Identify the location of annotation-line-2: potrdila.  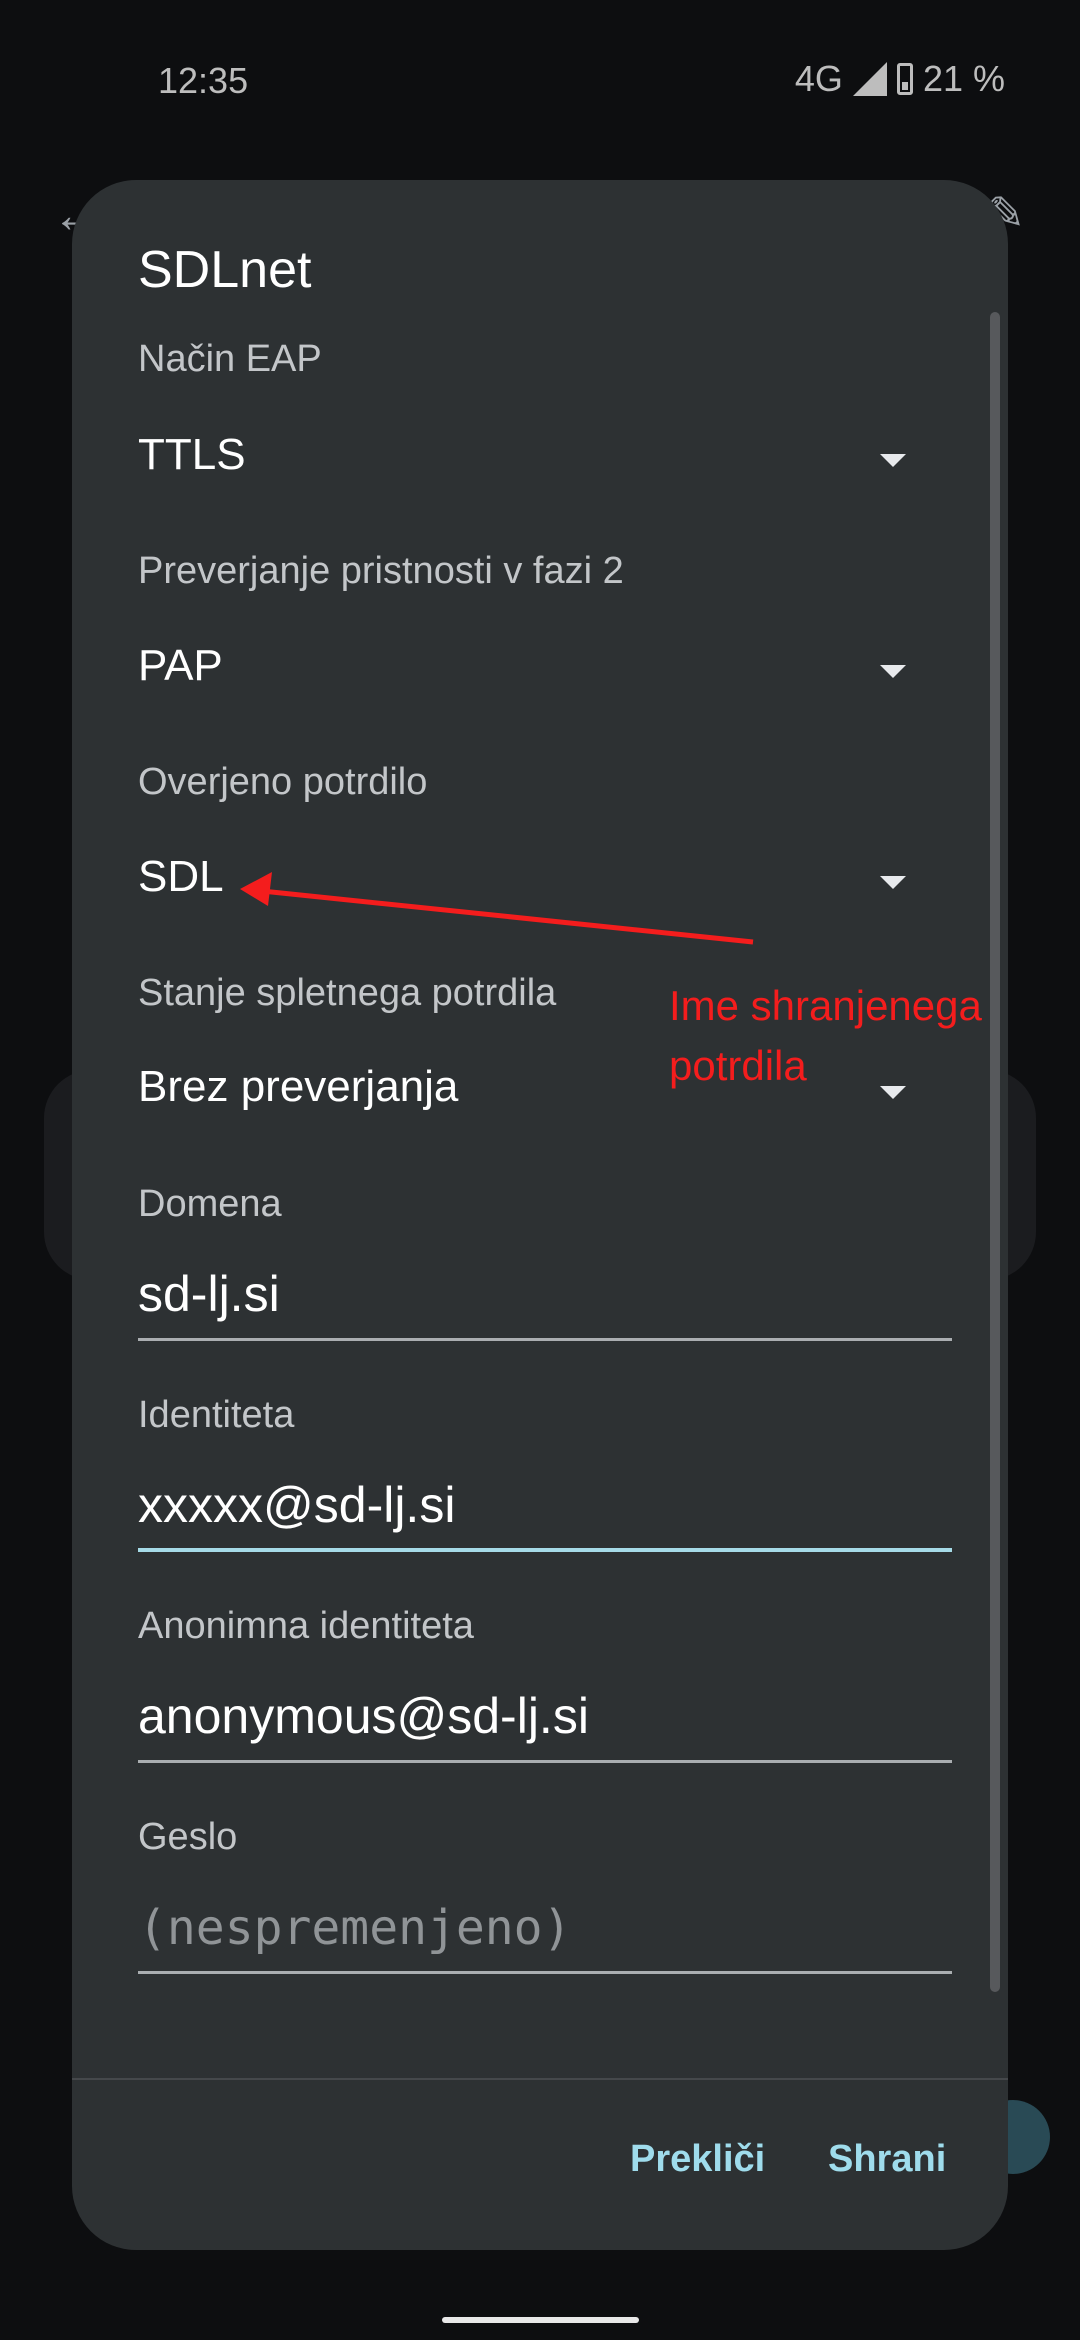
(738, 1065).